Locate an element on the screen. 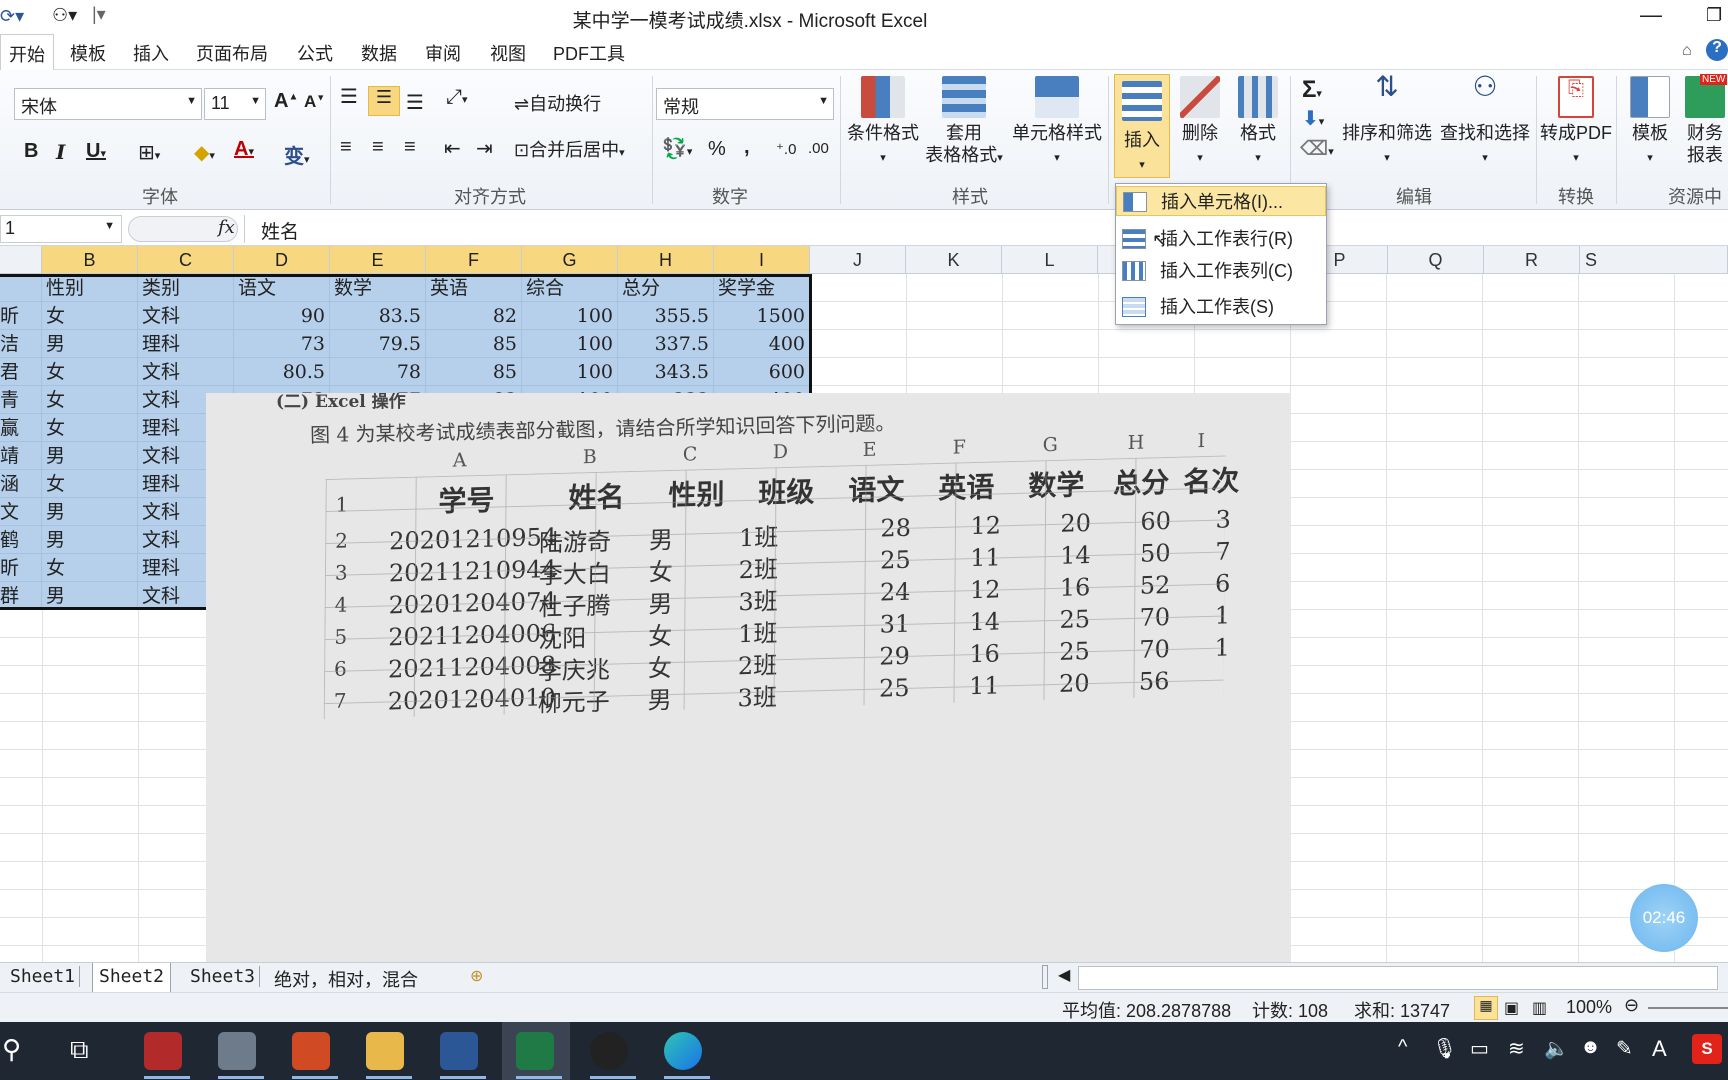  calculator-app-icon is located at coordinates (237, 1051).